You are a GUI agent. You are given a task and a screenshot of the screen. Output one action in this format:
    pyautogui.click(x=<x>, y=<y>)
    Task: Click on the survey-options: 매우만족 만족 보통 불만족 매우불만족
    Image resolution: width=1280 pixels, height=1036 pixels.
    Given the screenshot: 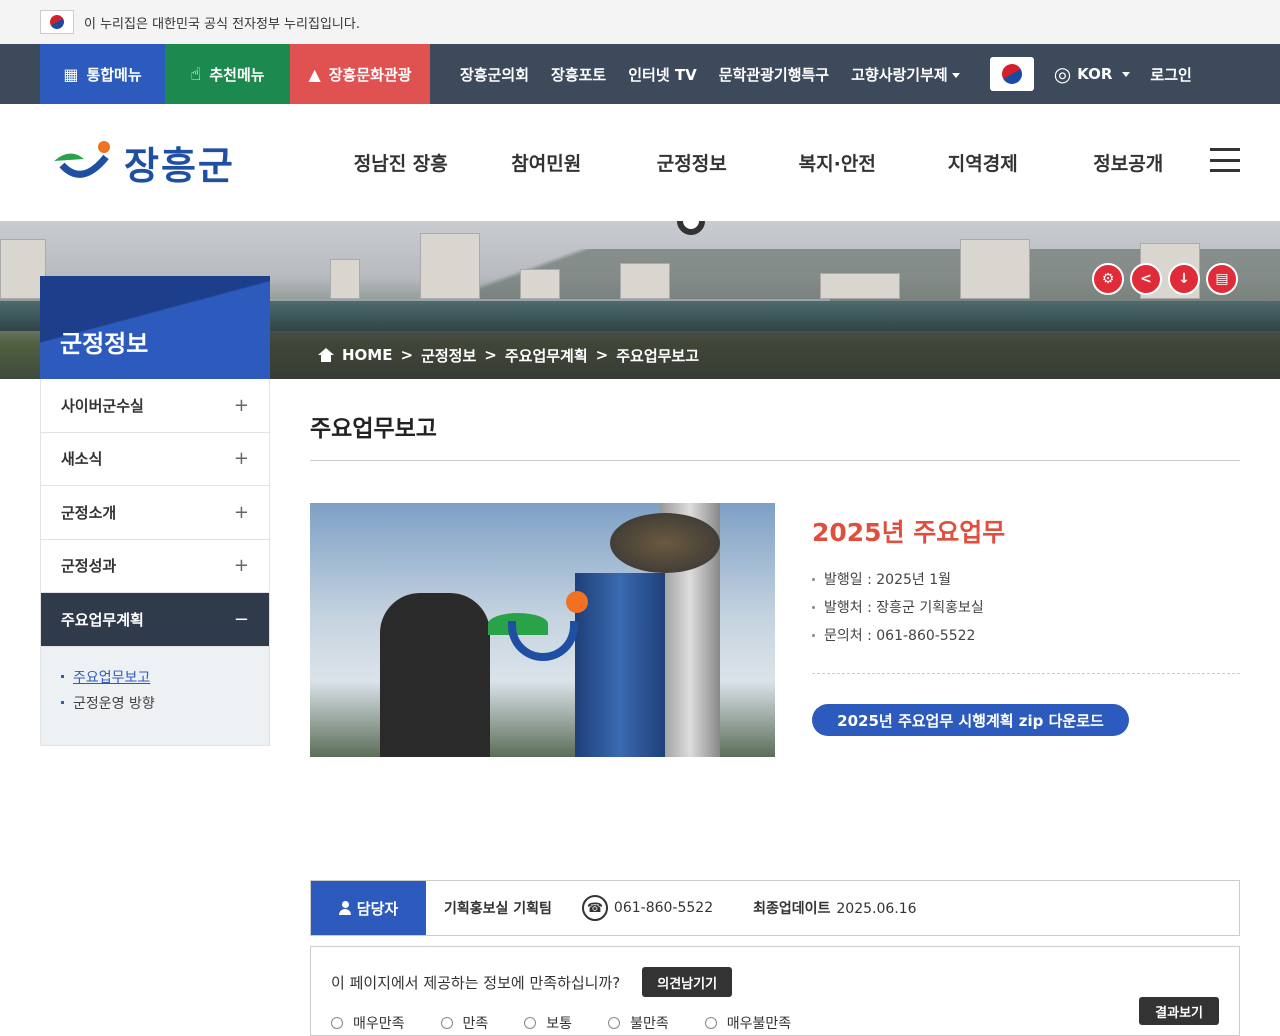 What is the action you would take?
    pyautogui.click(x=775, y=1023)
    